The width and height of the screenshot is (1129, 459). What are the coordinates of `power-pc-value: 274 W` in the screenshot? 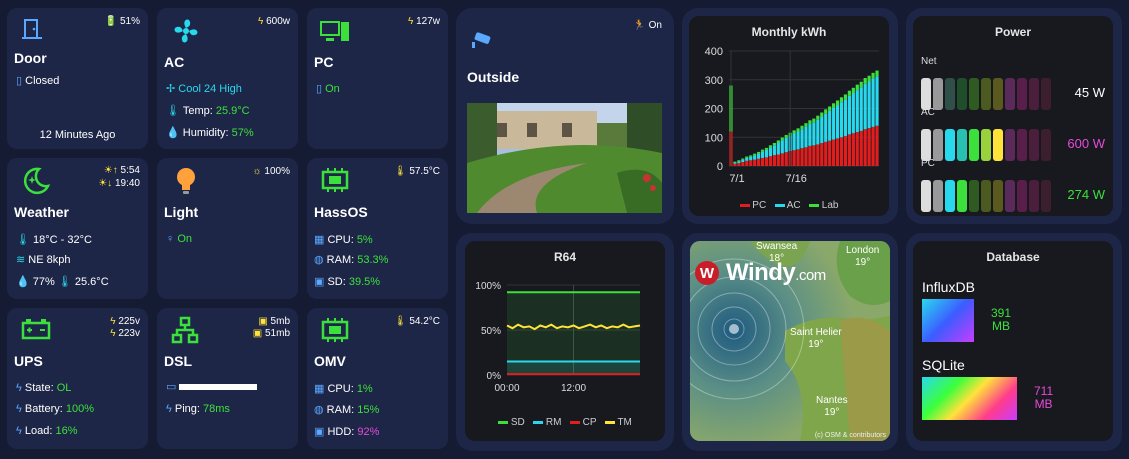 It's located at (1086, 194).